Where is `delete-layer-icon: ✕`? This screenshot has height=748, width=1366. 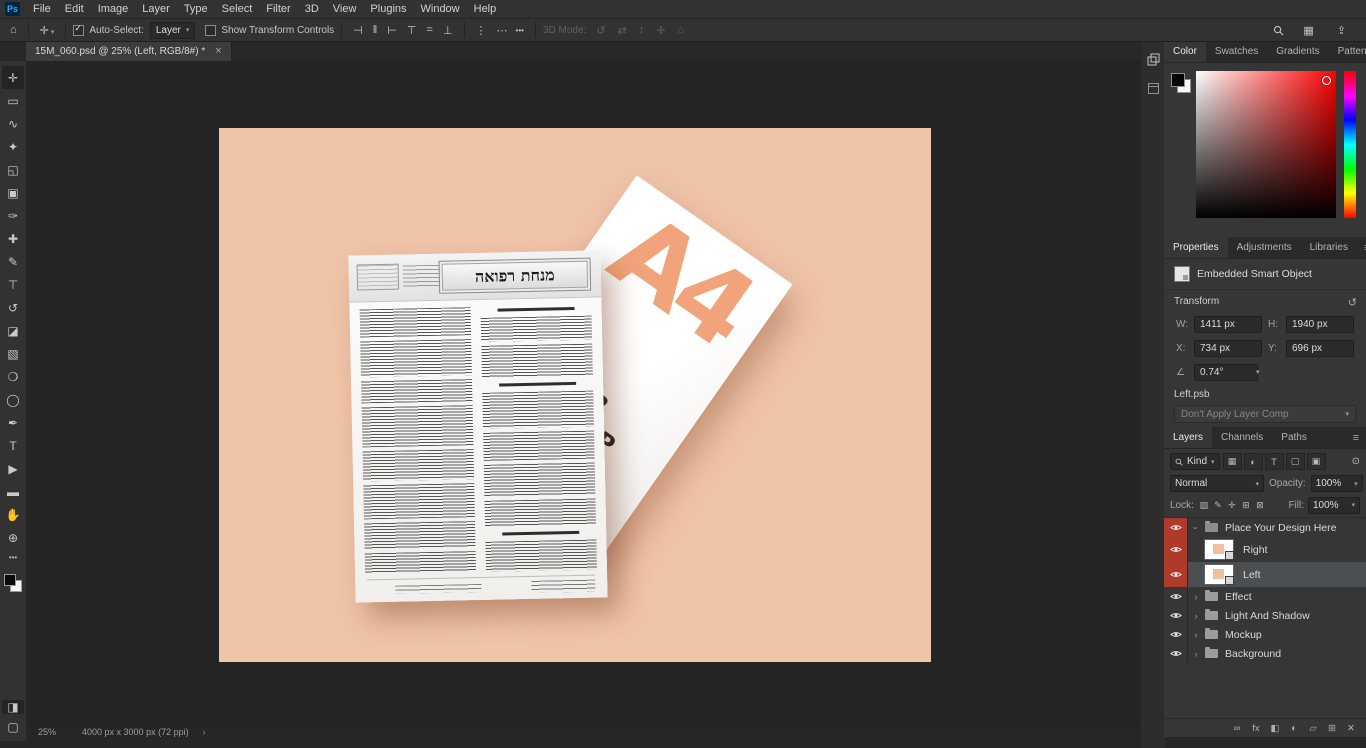
delete-layer-icon: ✕ is located at coordinates (1351, 728).